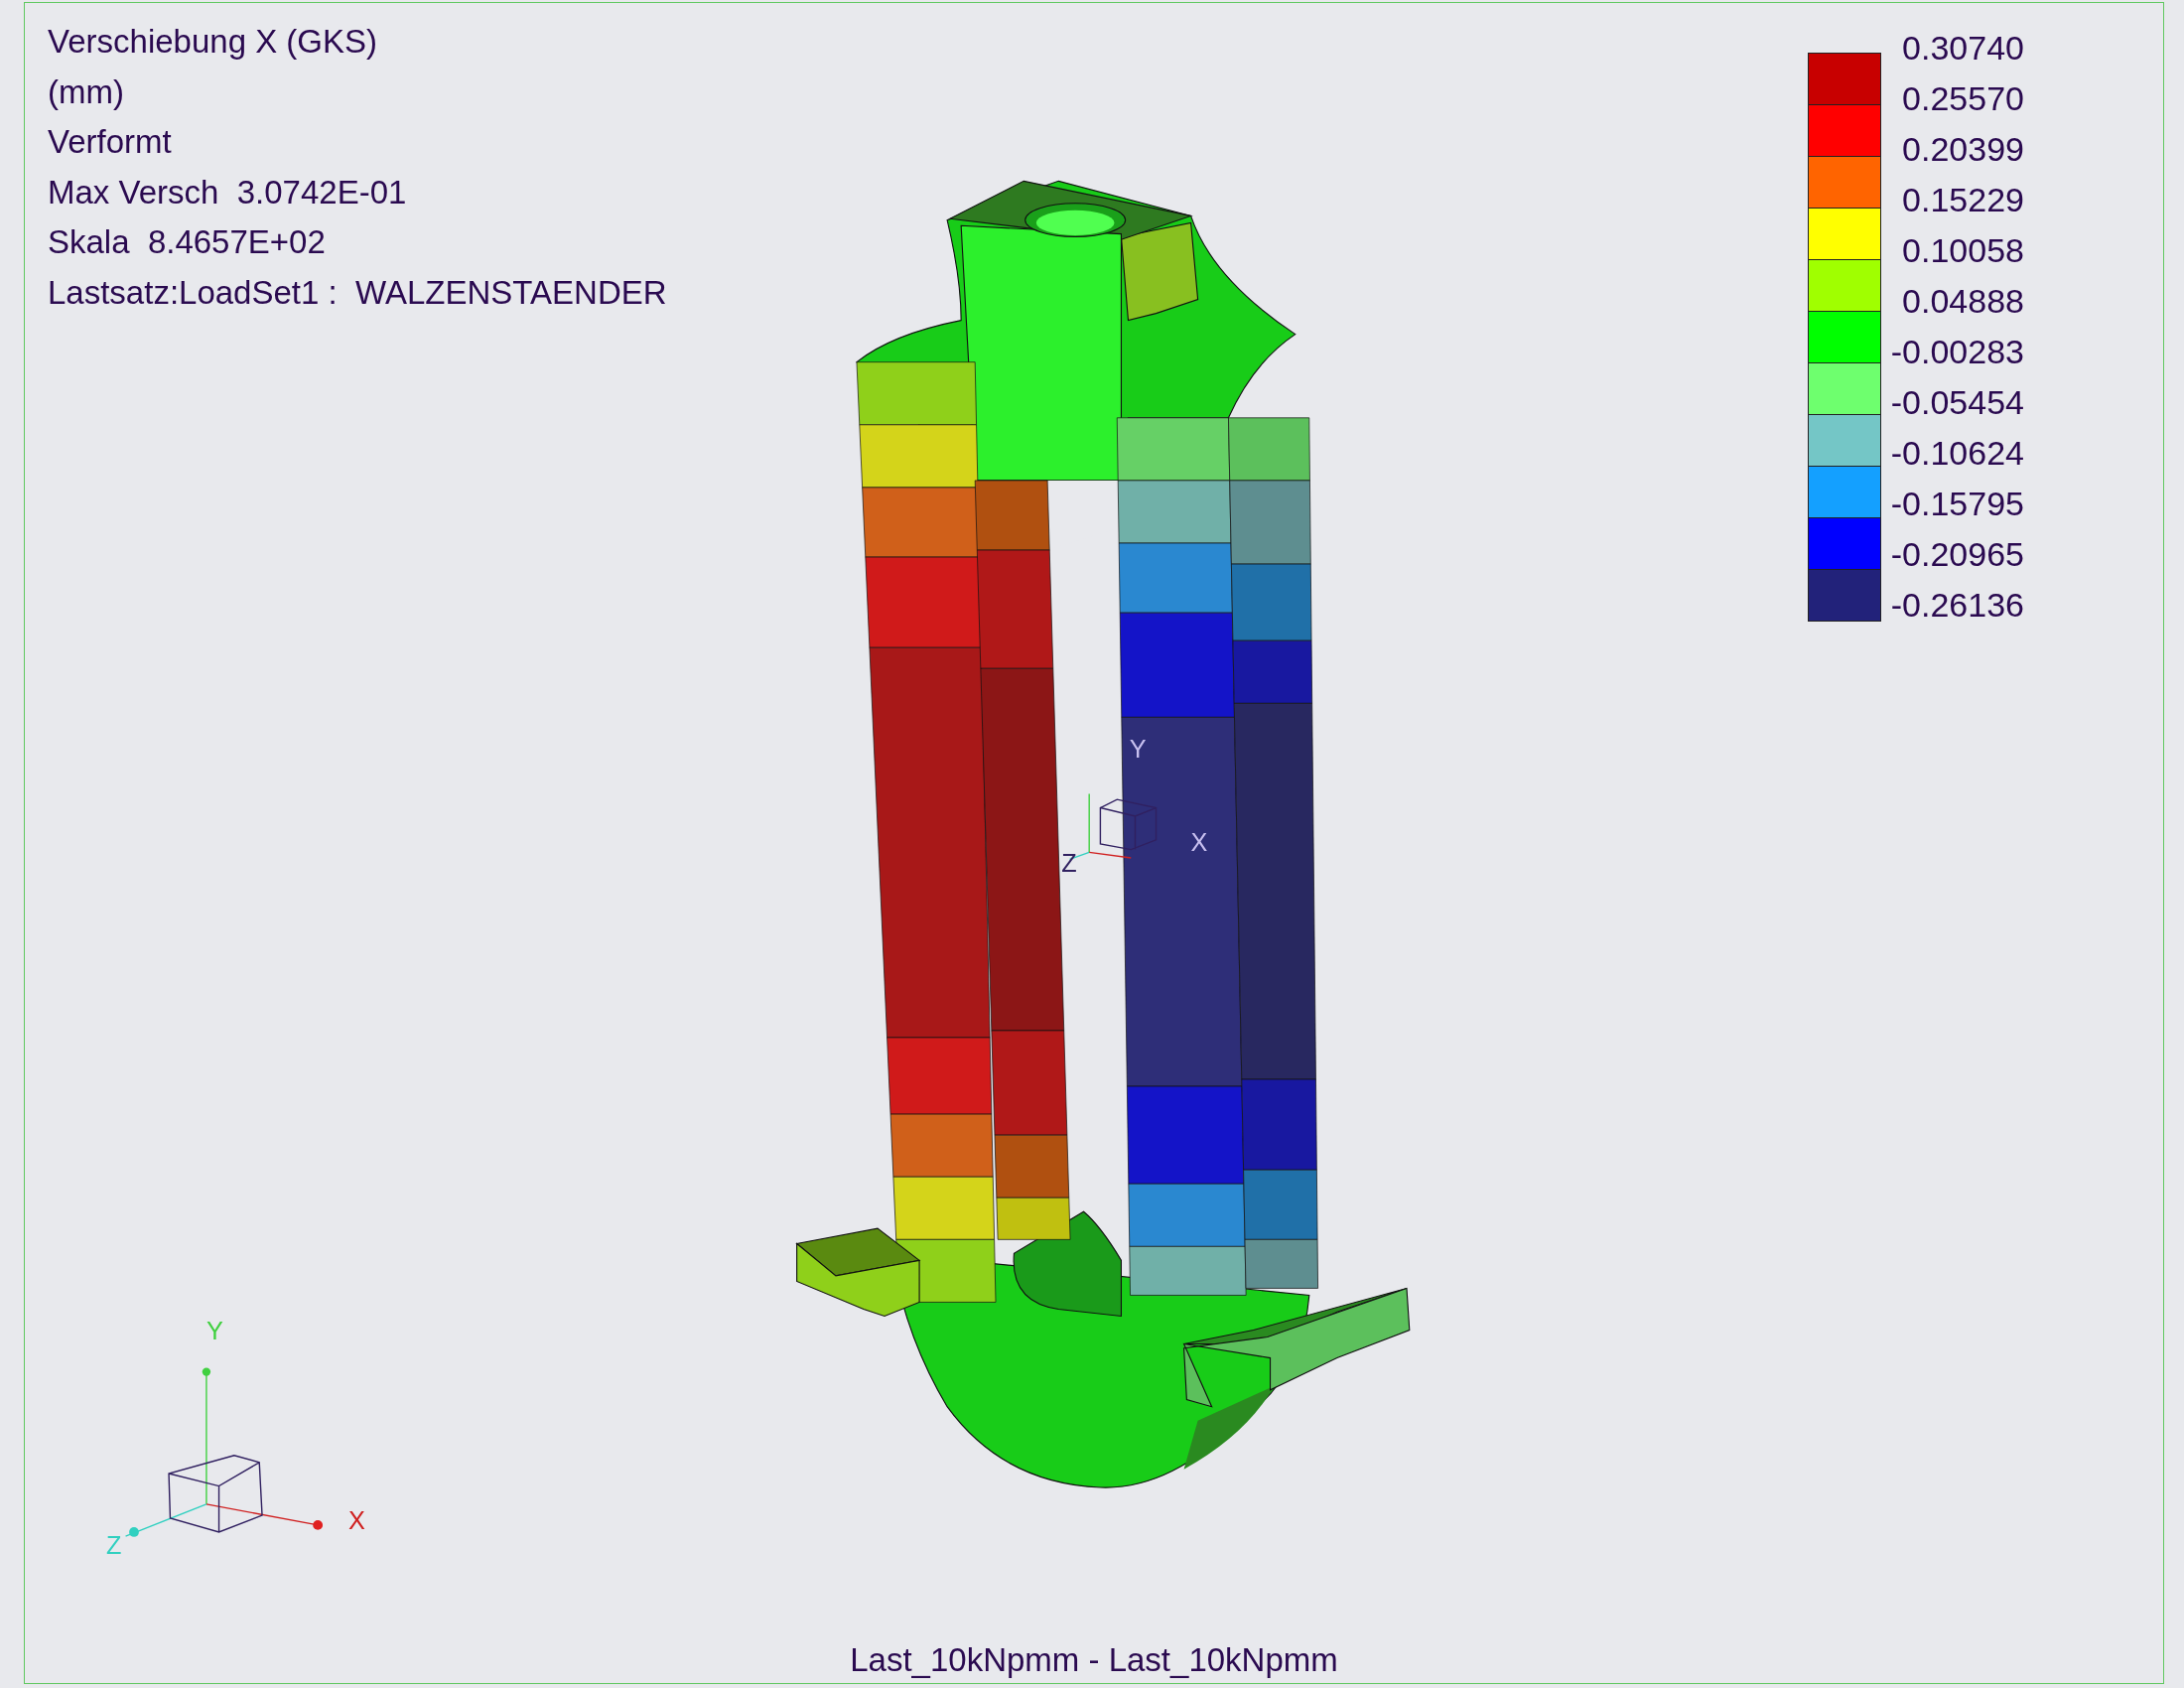  I want to click on result-info-text: Lastsatz:LoadSet1 : WALZENSTAENDER, so click(357, 292).